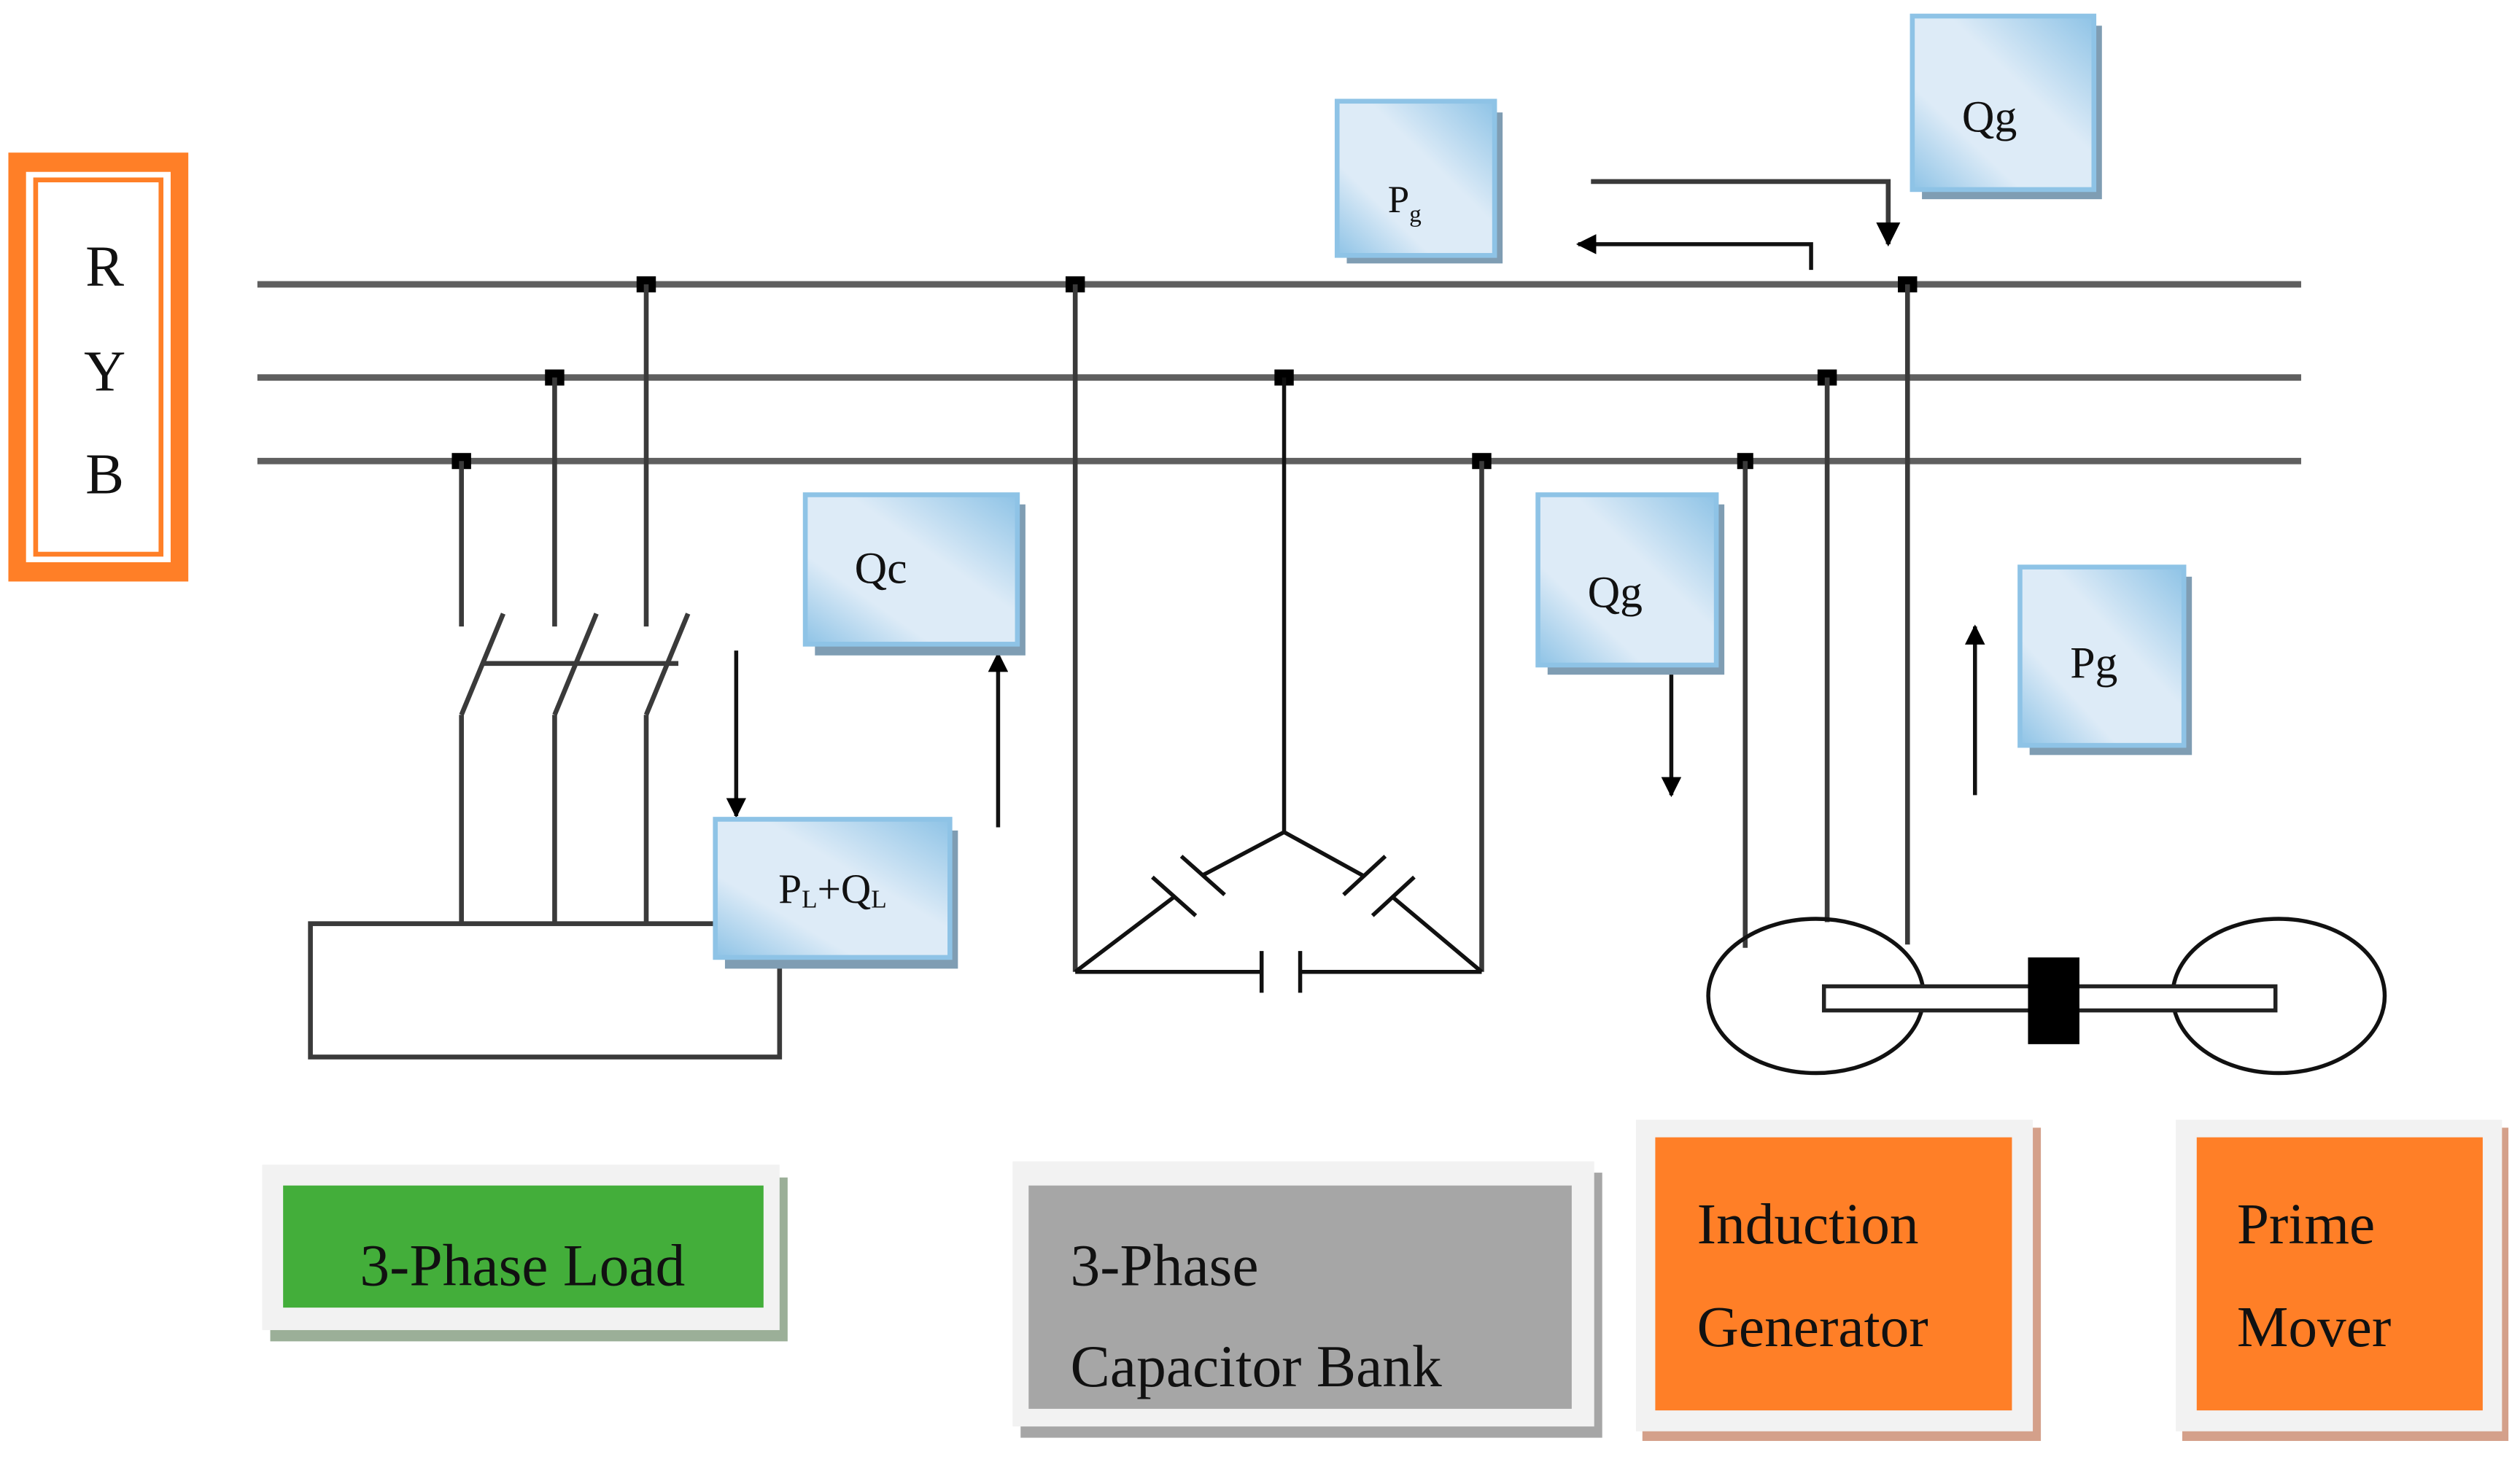 The height and width of the screenshot is (1457, 2520). I want to click on load-label: 3-Phase Load, so click(525, 1254).